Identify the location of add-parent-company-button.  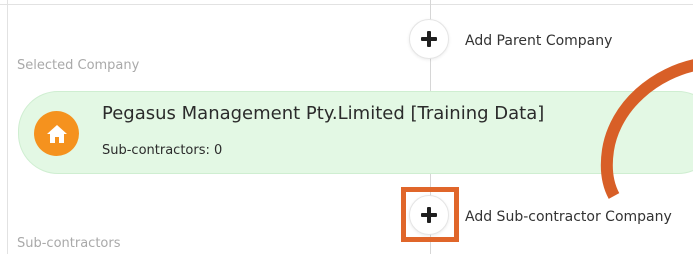
(429, 39).